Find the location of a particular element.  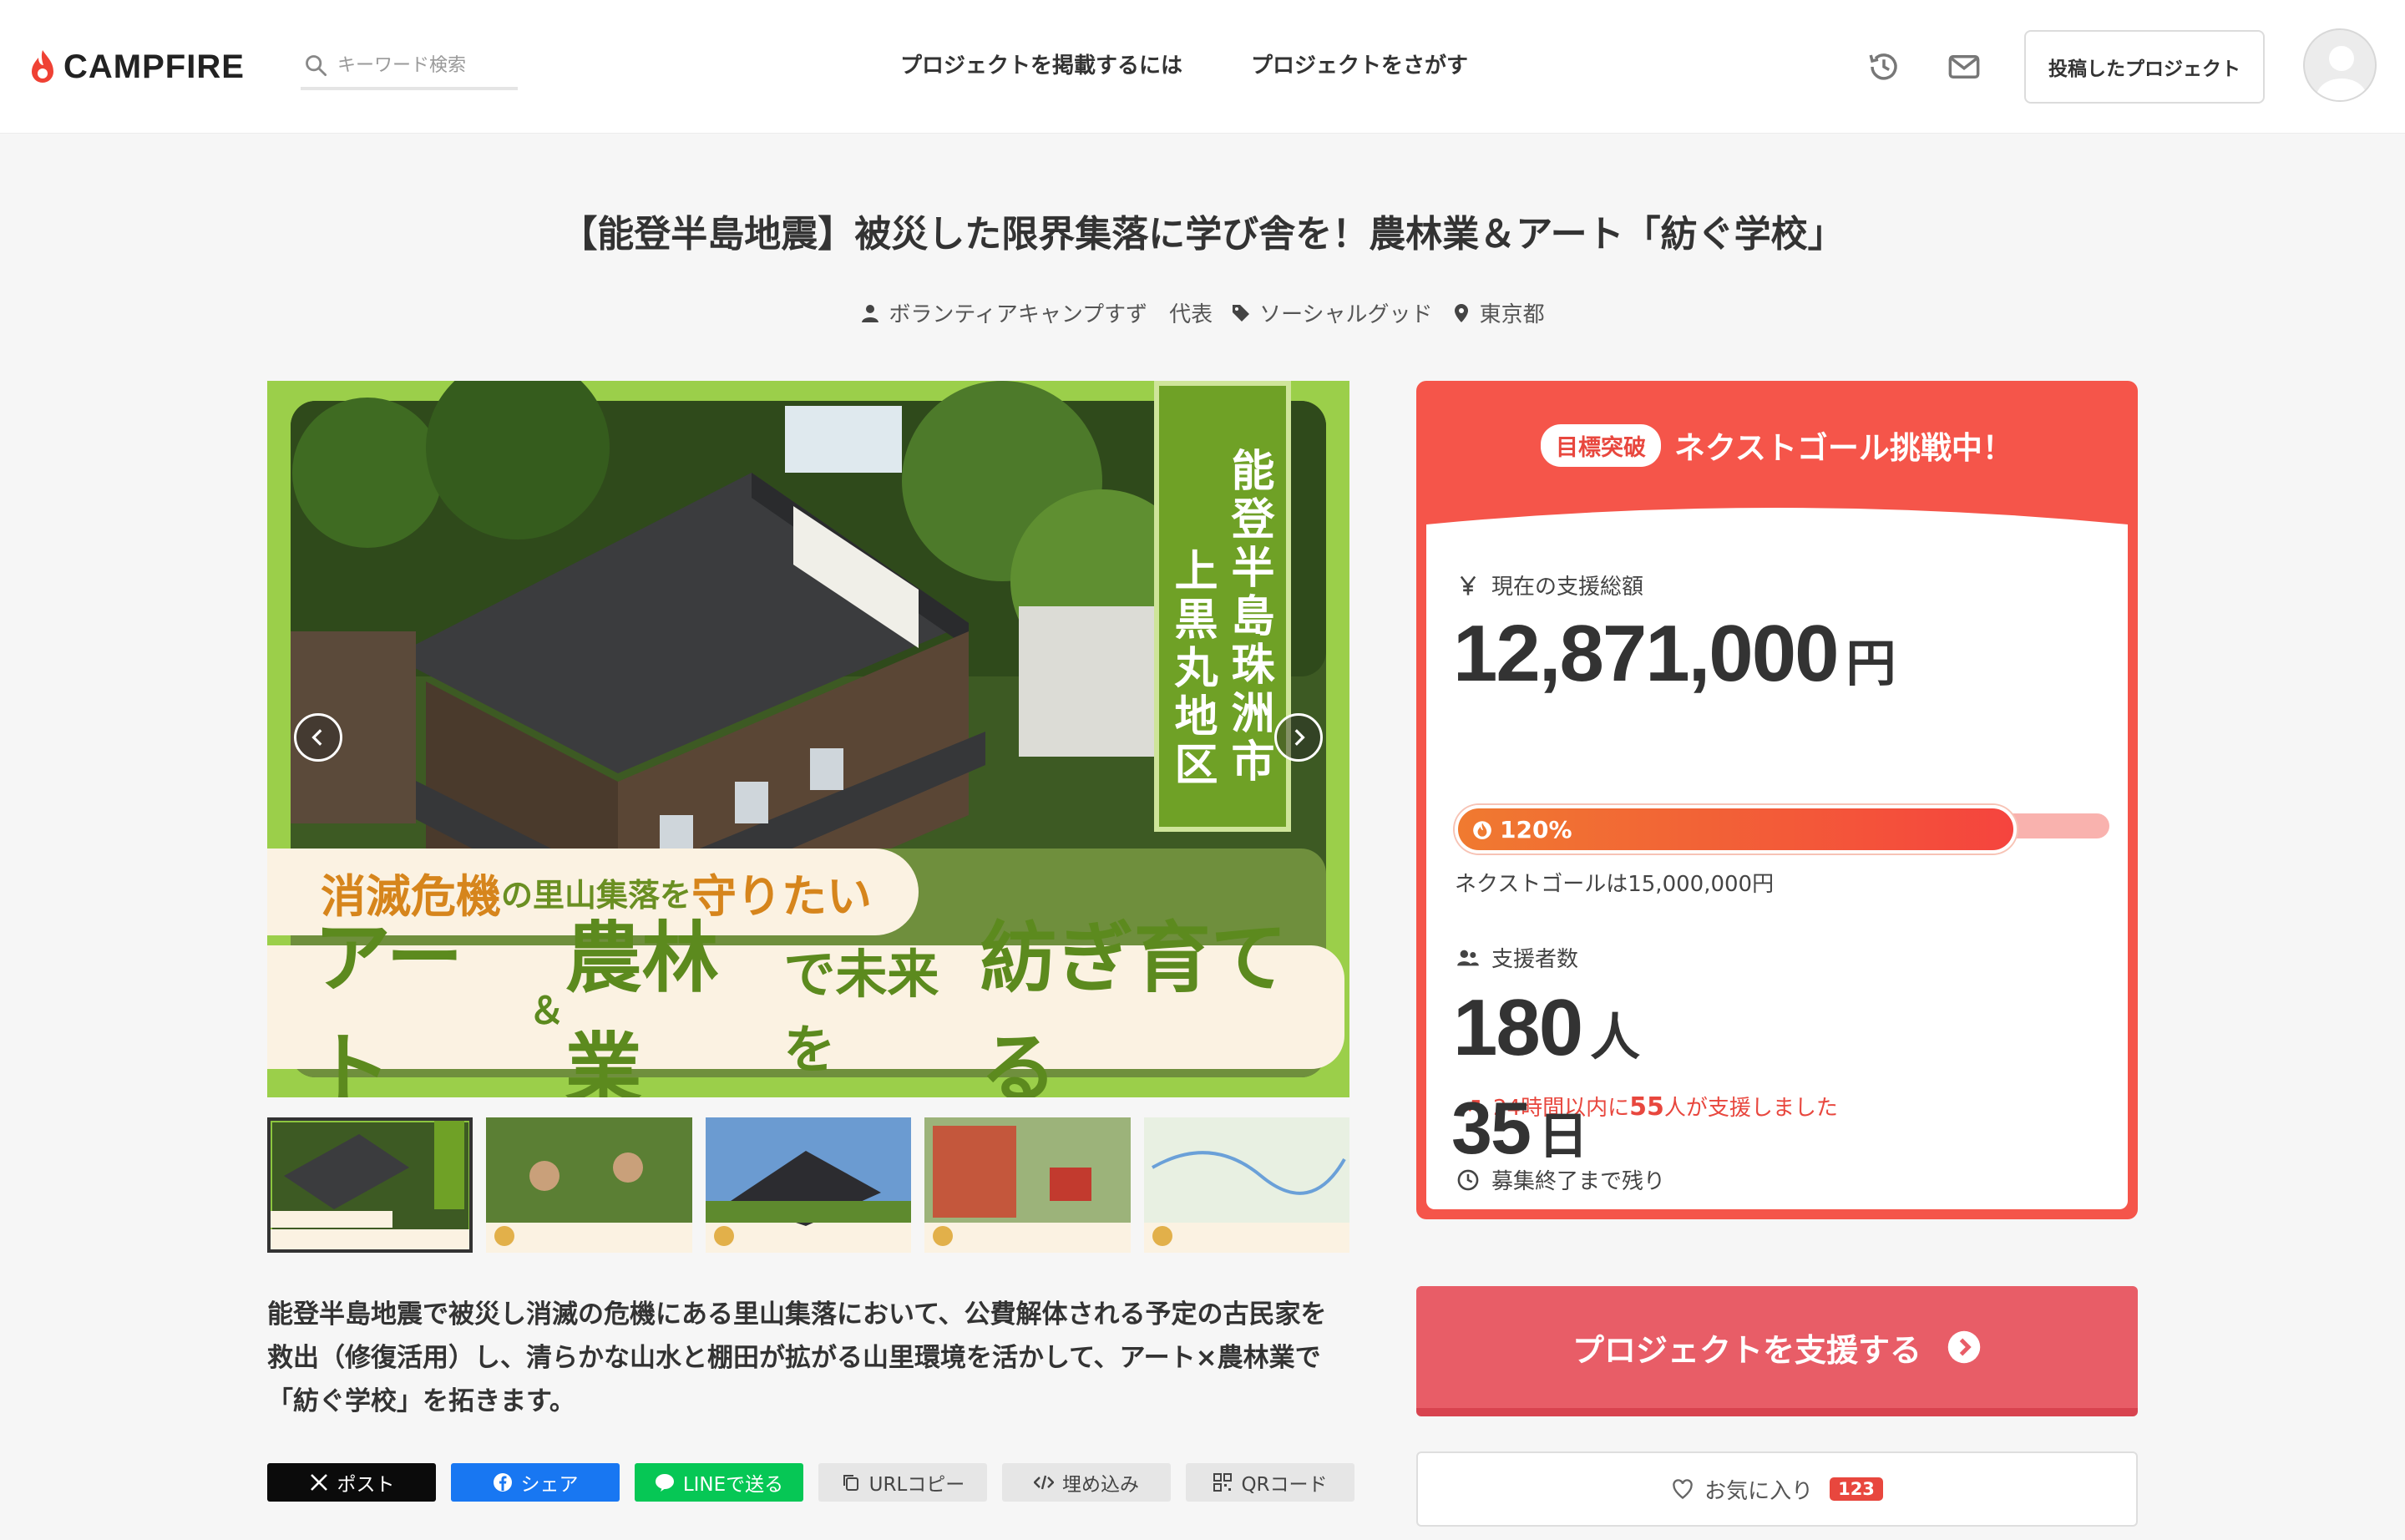

banner2-amp: ＆ is located at coordinates (546, 1011).